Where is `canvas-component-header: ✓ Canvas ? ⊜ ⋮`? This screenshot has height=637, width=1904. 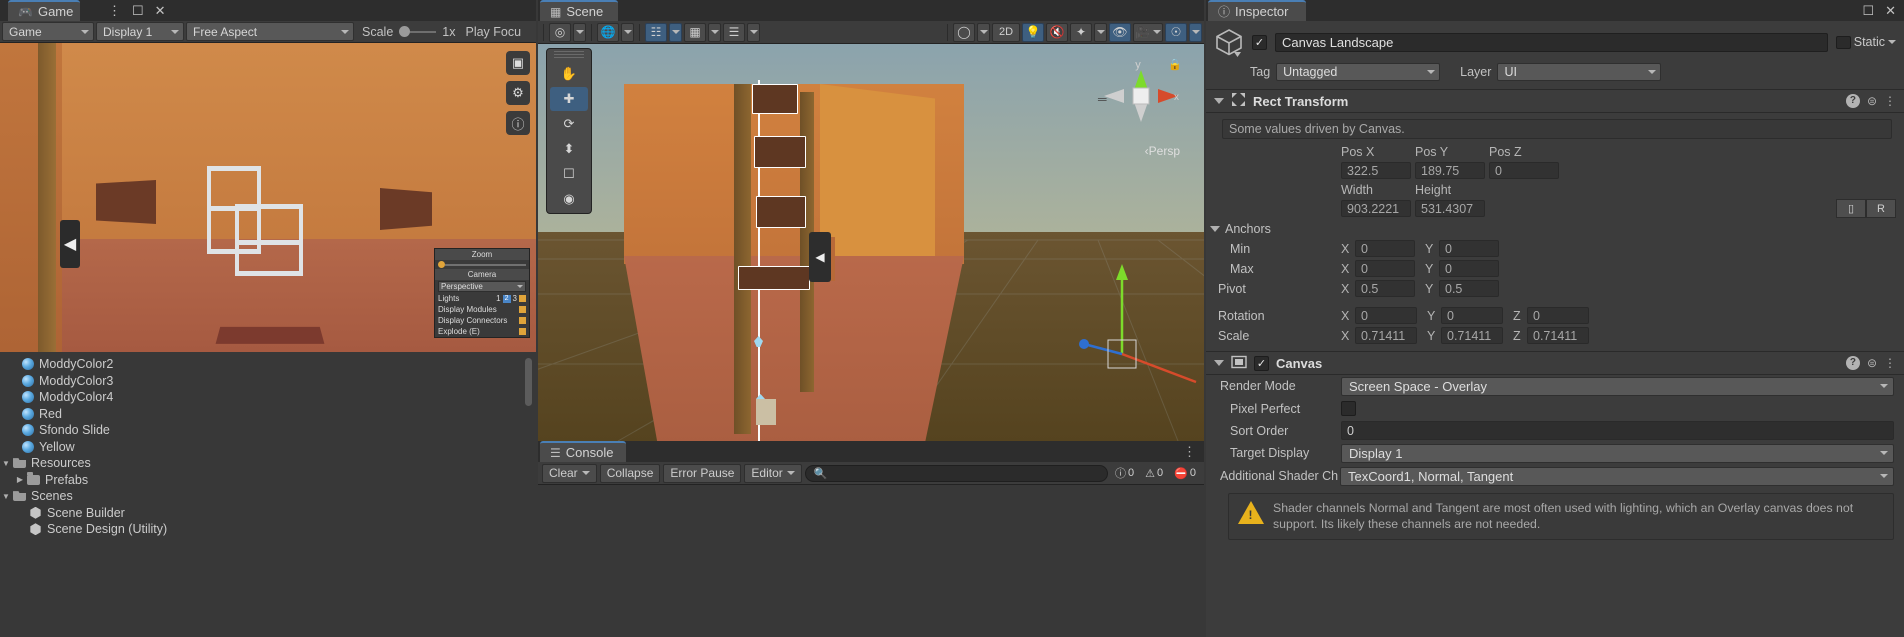
canvas-component-header: ✓ Canvas ? ⊜ ⋮ is located at coordinates (1555, 363).